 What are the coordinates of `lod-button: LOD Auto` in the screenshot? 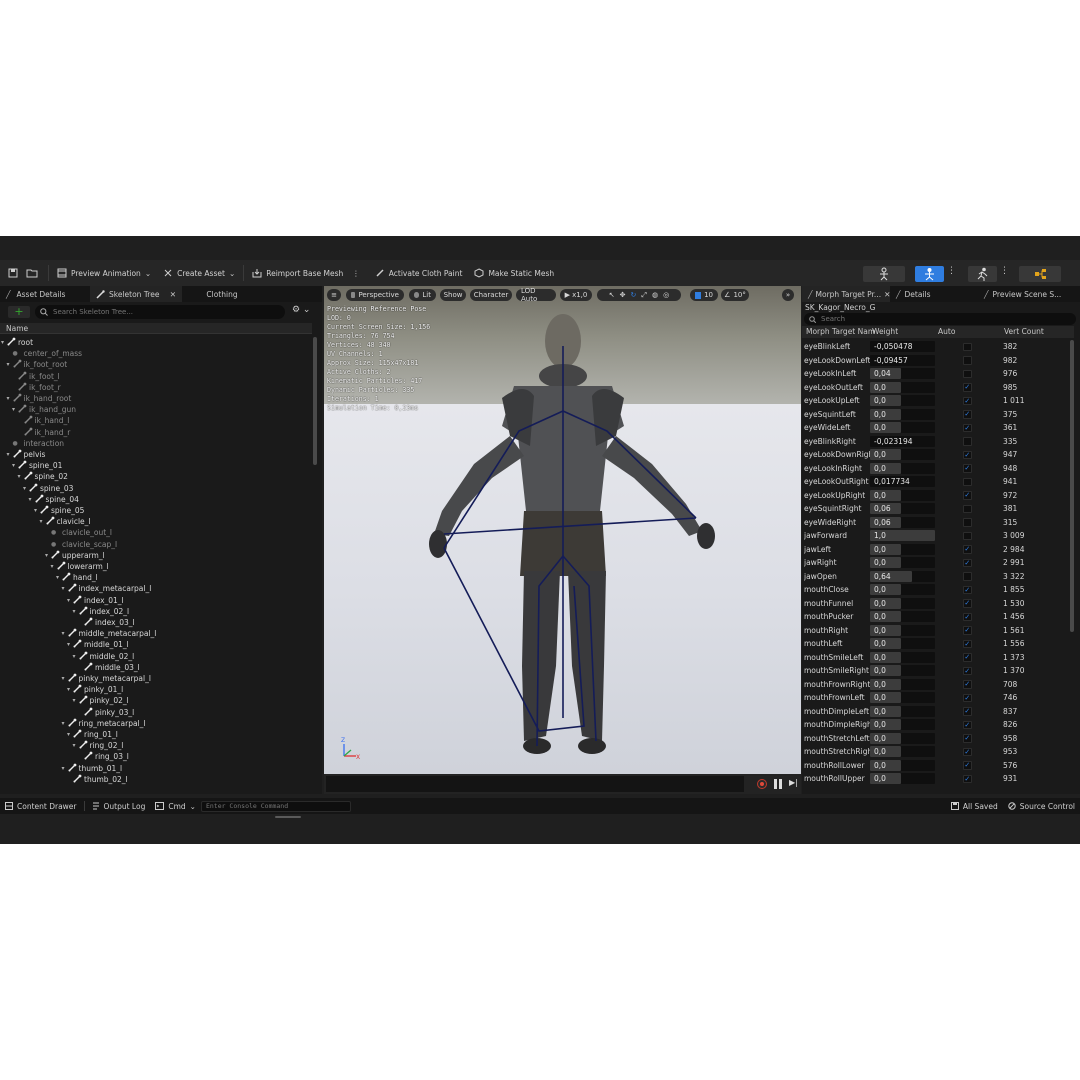 It's located at (536, 295).